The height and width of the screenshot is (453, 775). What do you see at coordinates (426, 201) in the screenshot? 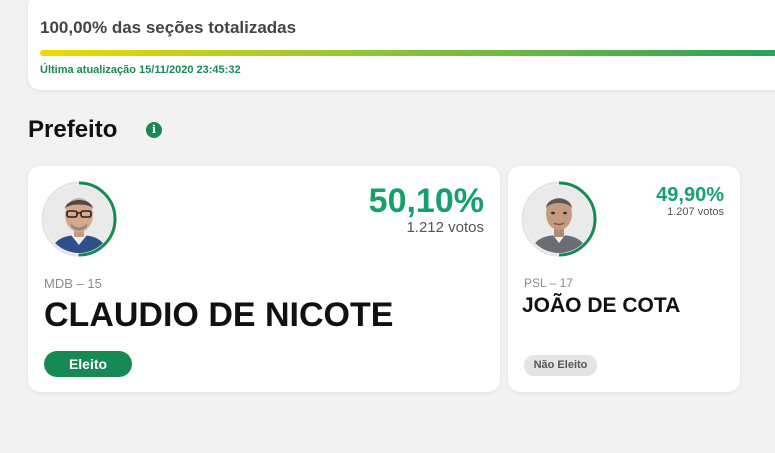
I see `candidate-percent: 50,10%` at bounding box center [426, 201].